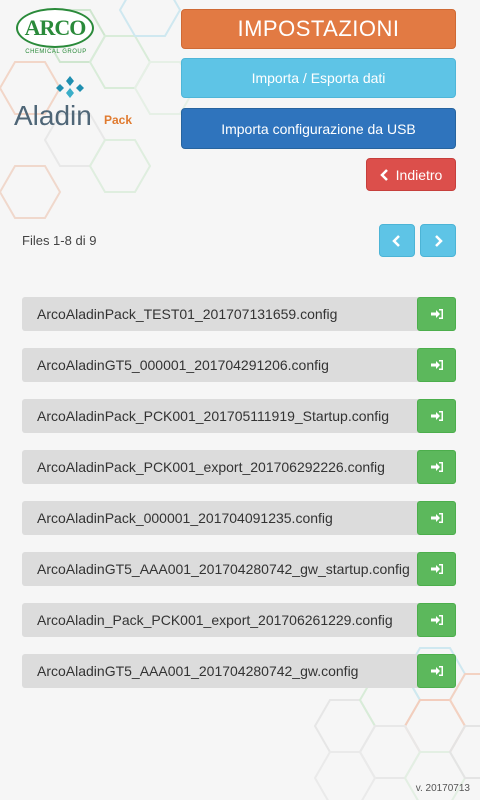 The height and width of the screenshot is (800, 480). Describe the element at coordinates (59, 240) in the screenshot. I see `files-count-label: Files 1-8 di 9` at that location.